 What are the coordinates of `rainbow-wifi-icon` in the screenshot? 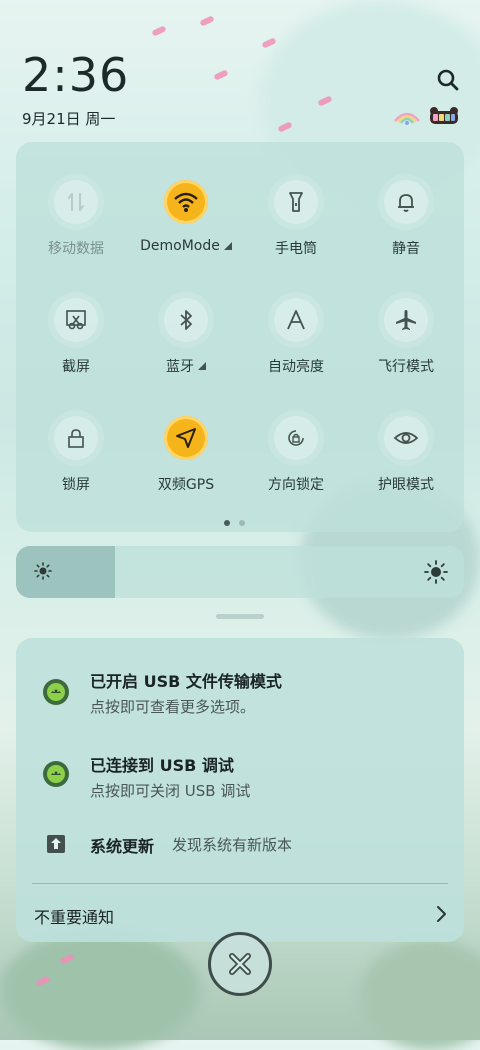 It's located at (407, 118).